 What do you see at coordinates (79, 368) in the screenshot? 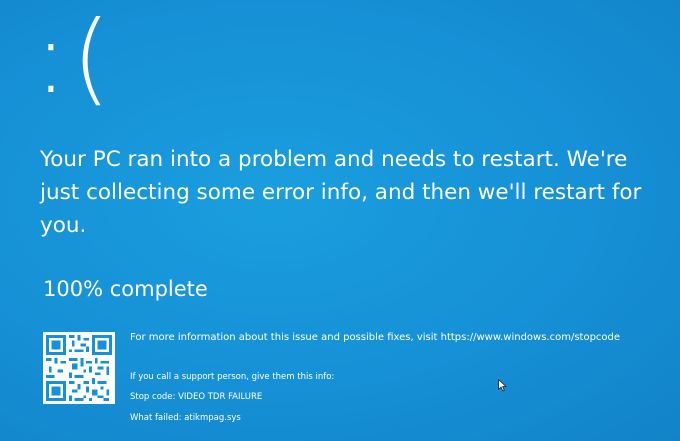
I see `qr-code-icon` at bounding box center [79, 368].